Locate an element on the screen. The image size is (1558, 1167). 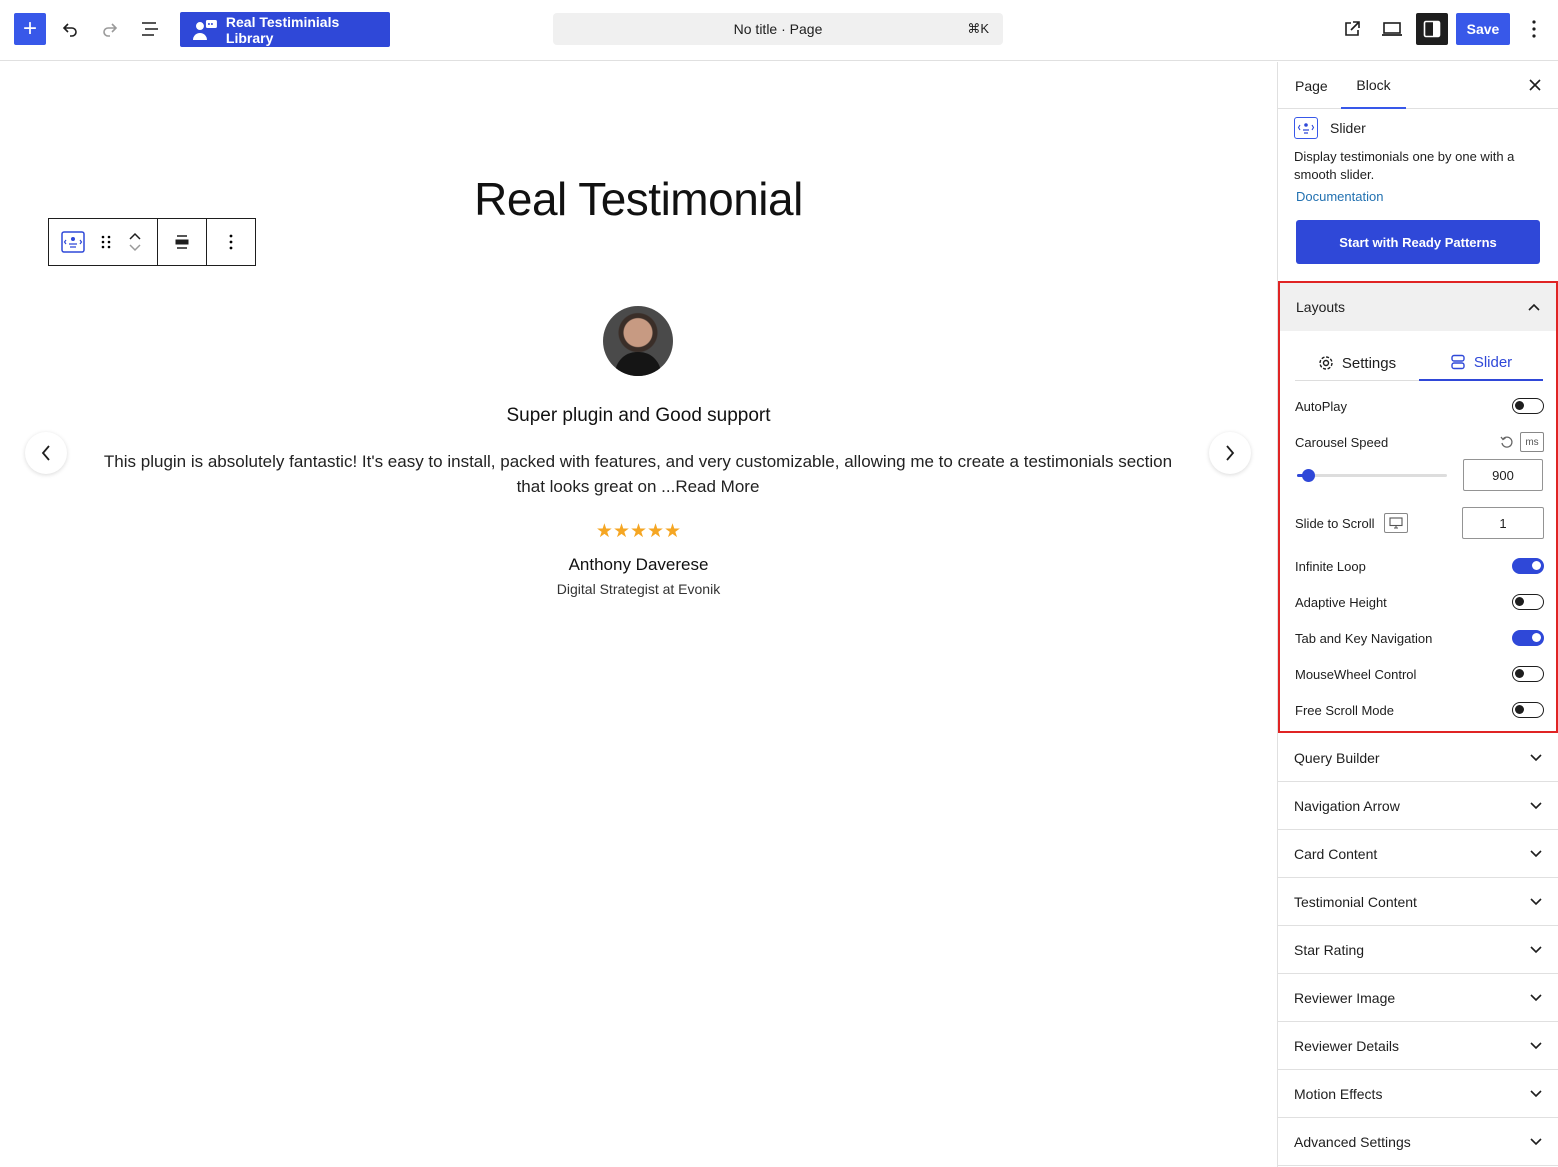
view-page-button is located at coordinates (1352, 29).